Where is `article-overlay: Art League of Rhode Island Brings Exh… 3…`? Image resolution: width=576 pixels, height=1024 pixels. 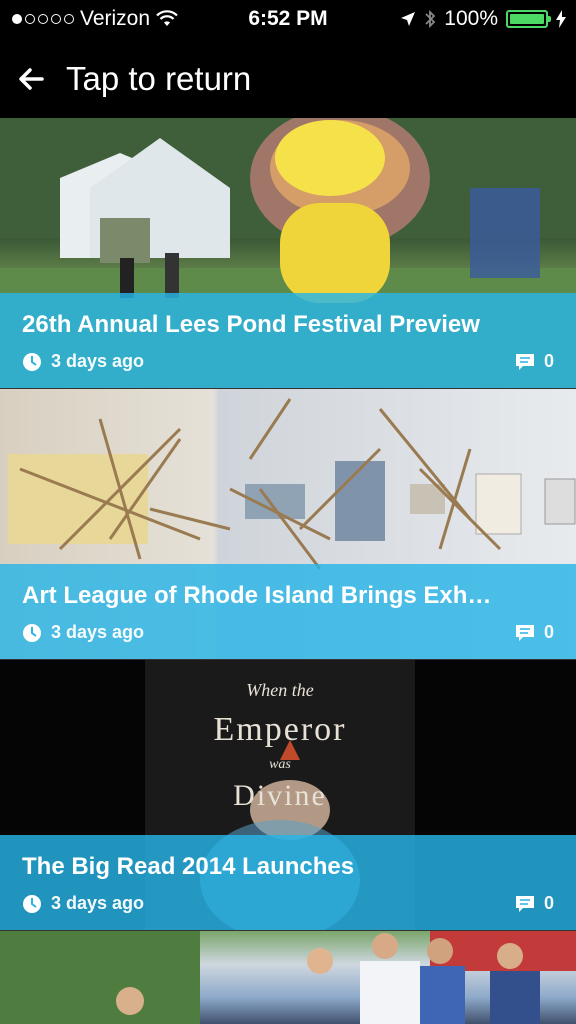
article-overlay: Art League of Rhode Island Brings Exh… 3… is located at coordinates (288, 611).